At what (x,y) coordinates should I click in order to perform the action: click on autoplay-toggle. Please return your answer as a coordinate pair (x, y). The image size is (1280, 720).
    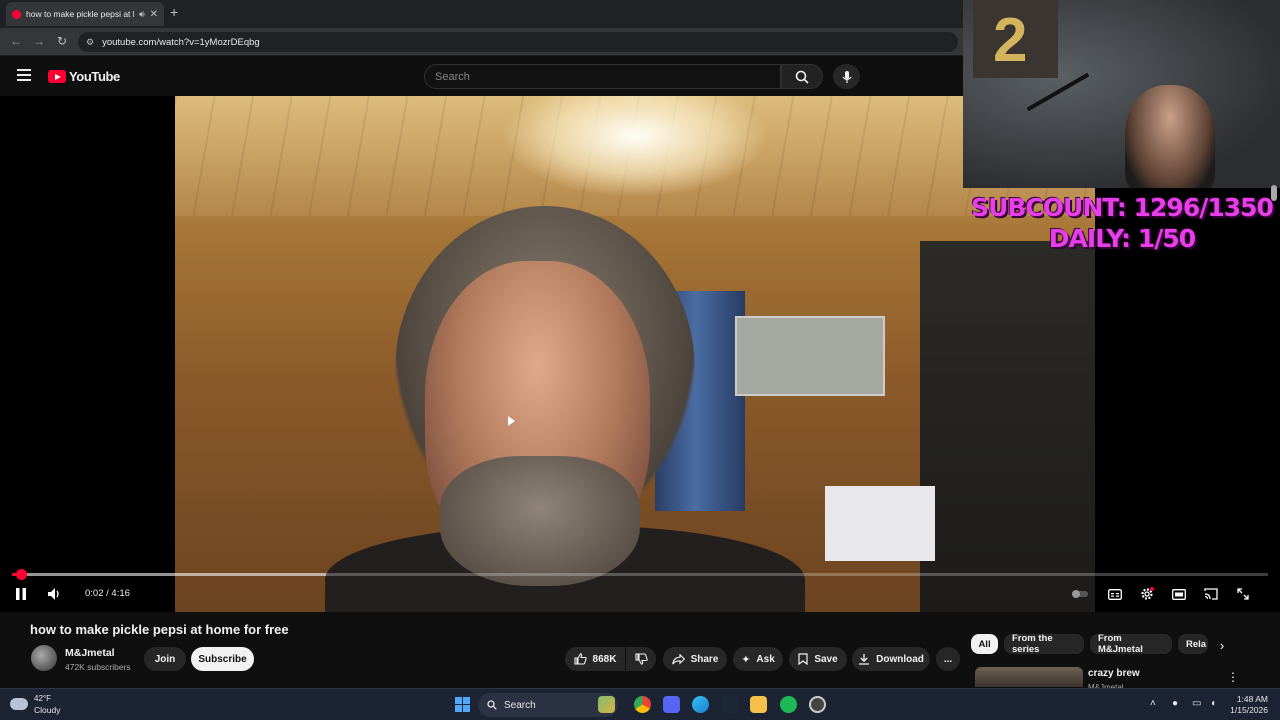
    Looking at the image, I should click on (1080, 594).